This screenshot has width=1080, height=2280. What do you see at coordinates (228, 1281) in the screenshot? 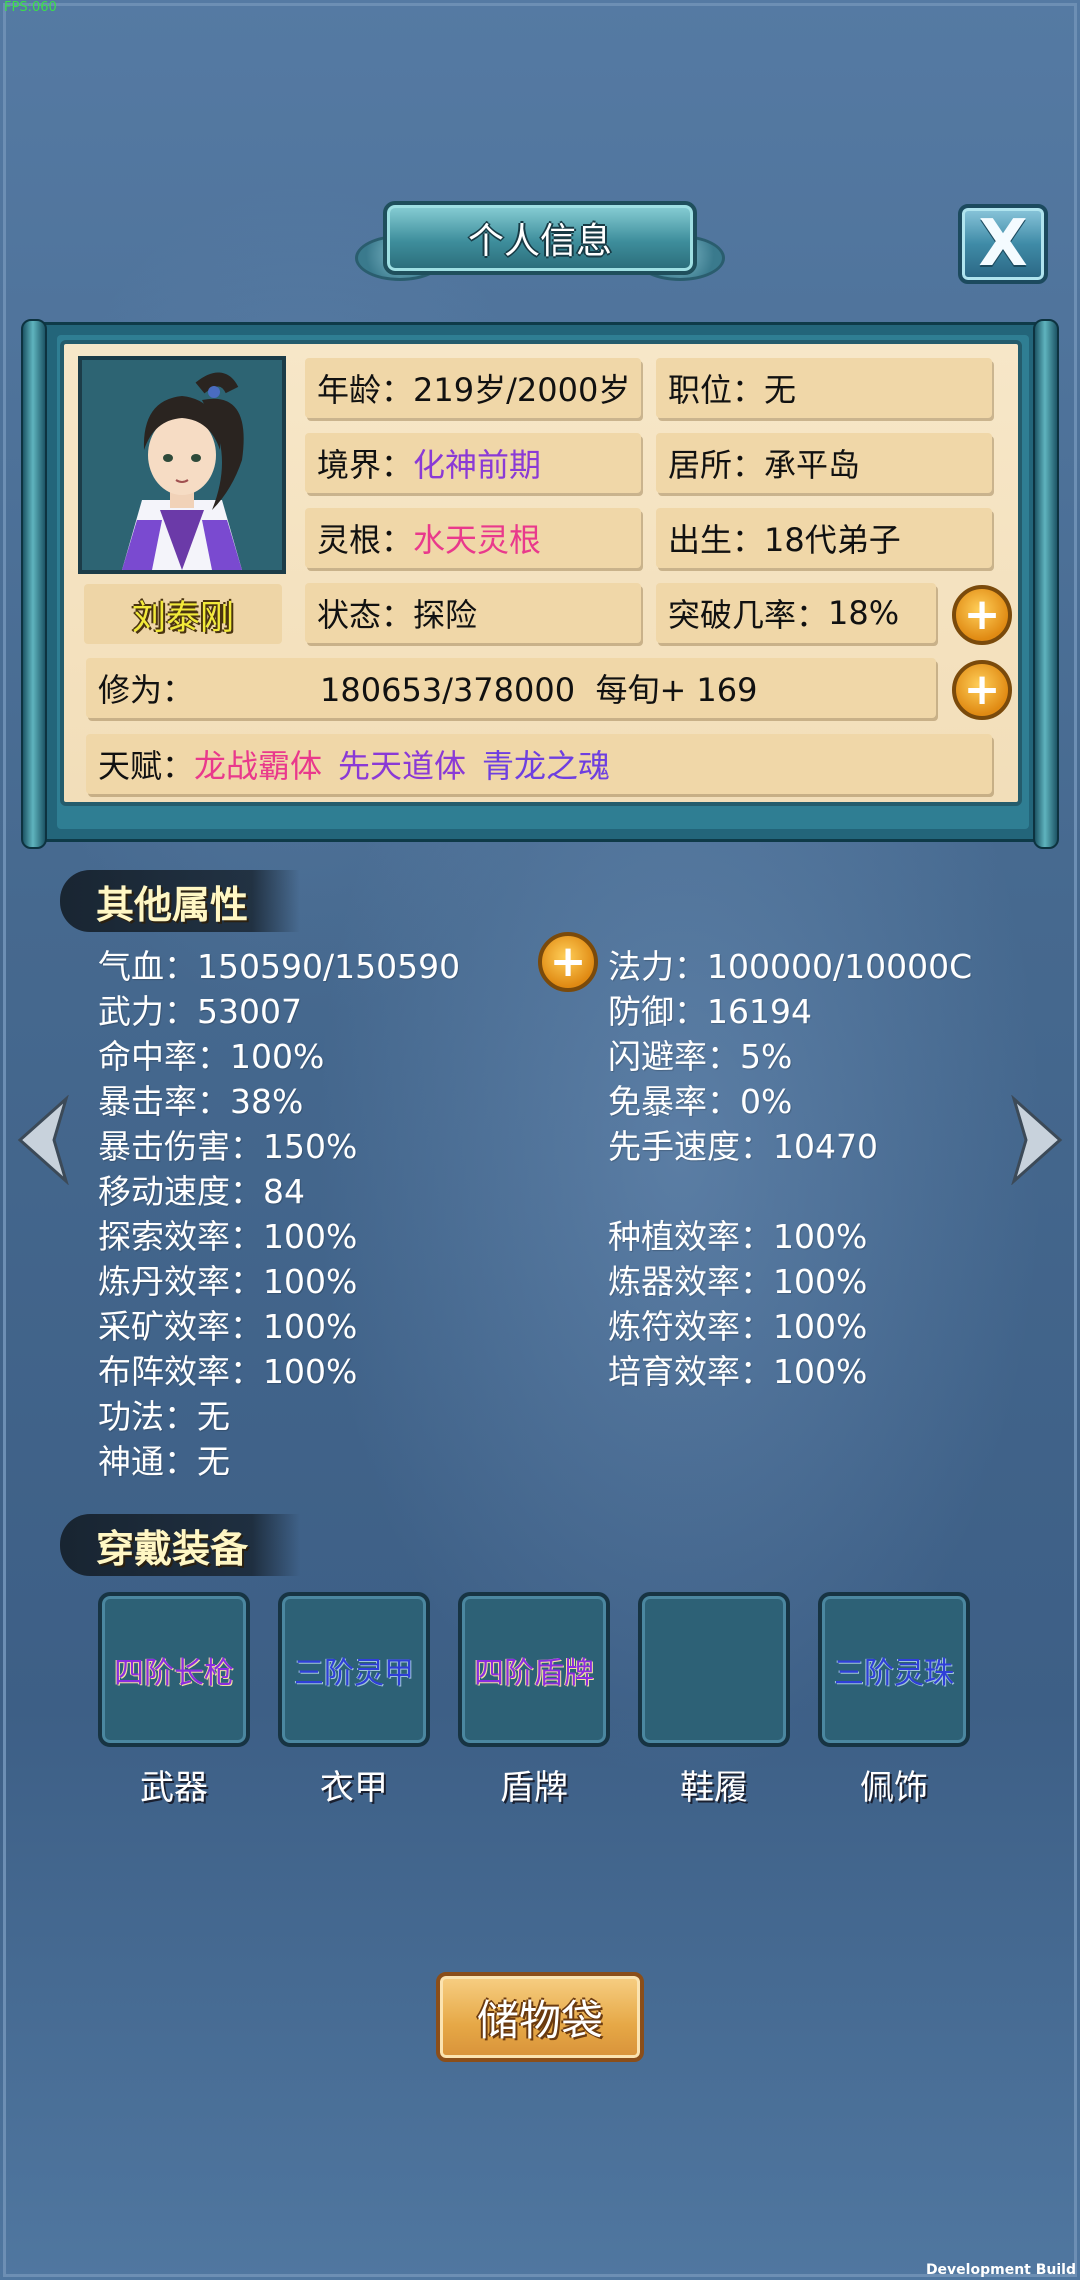
I see `stat-left: 炼丹效率：100%` at bounding box center [228, 1281].